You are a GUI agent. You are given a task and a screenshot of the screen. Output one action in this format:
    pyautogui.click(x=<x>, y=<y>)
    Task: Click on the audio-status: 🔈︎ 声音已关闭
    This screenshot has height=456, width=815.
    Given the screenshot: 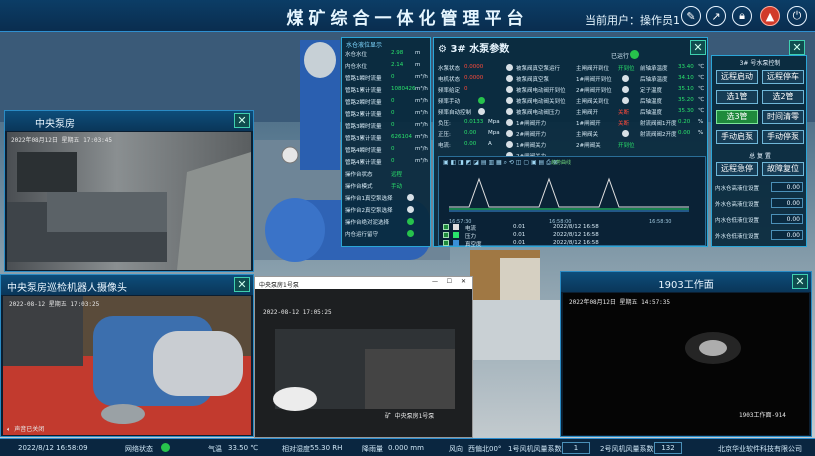 What is the action you would take?
    pyautogui.click(x=25, y=429)
    